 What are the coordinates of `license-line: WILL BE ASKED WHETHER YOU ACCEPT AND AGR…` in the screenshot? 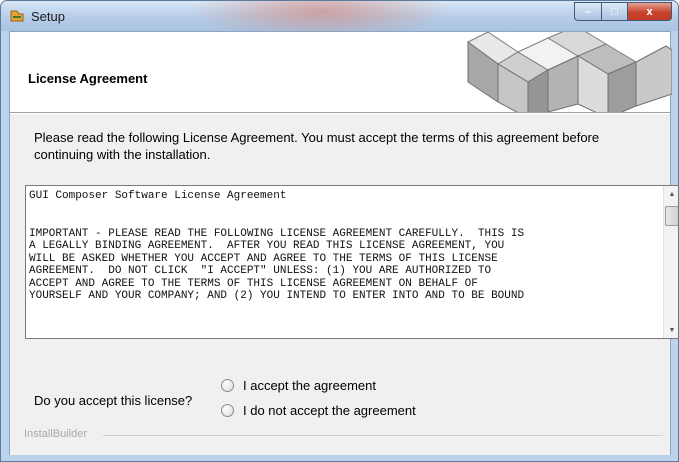 It's located at (263, 258).